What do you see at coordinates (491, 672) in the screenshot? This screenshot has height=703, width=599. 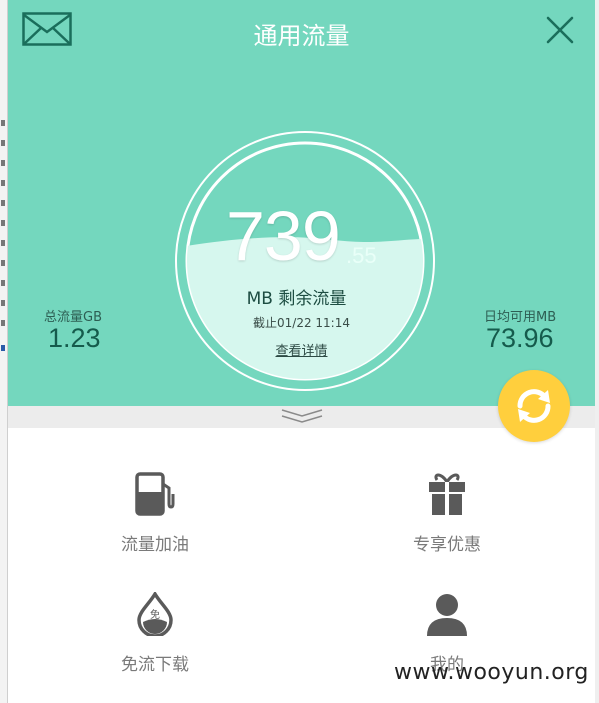 I see `watermark-text: www.wooyun.org` at bounding box center [491, 672].